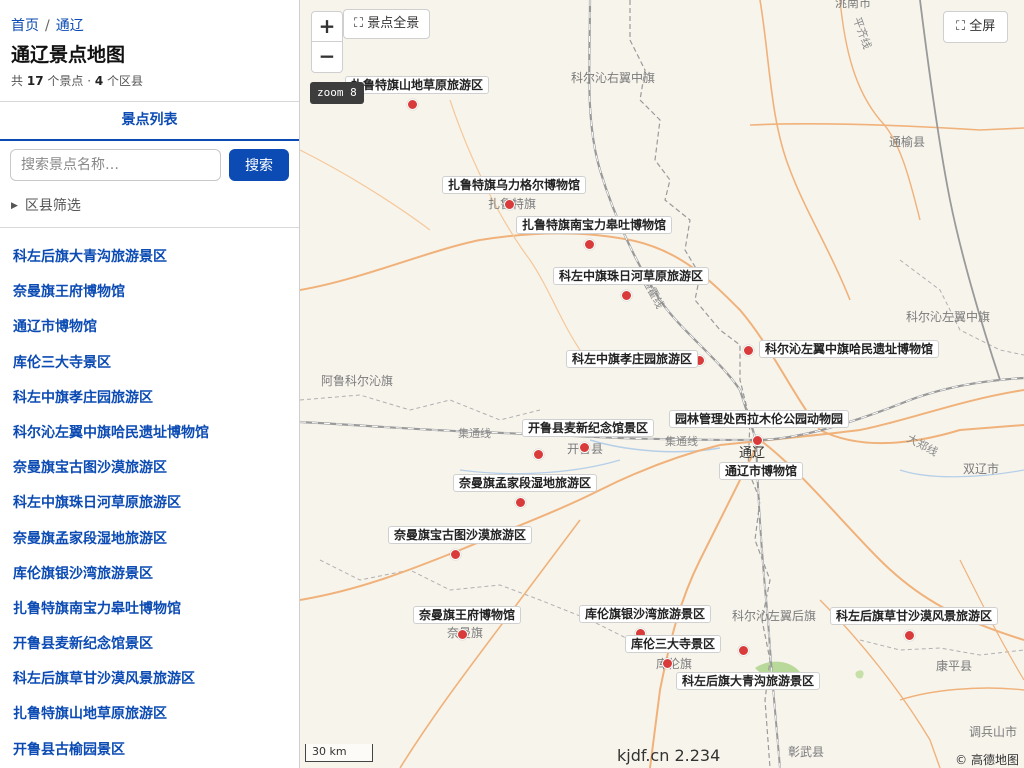 The image size is (1024, 768). Describe the element at coordinates (752, 453) in the screenshot. I see `place-label: 通辽` at that location.